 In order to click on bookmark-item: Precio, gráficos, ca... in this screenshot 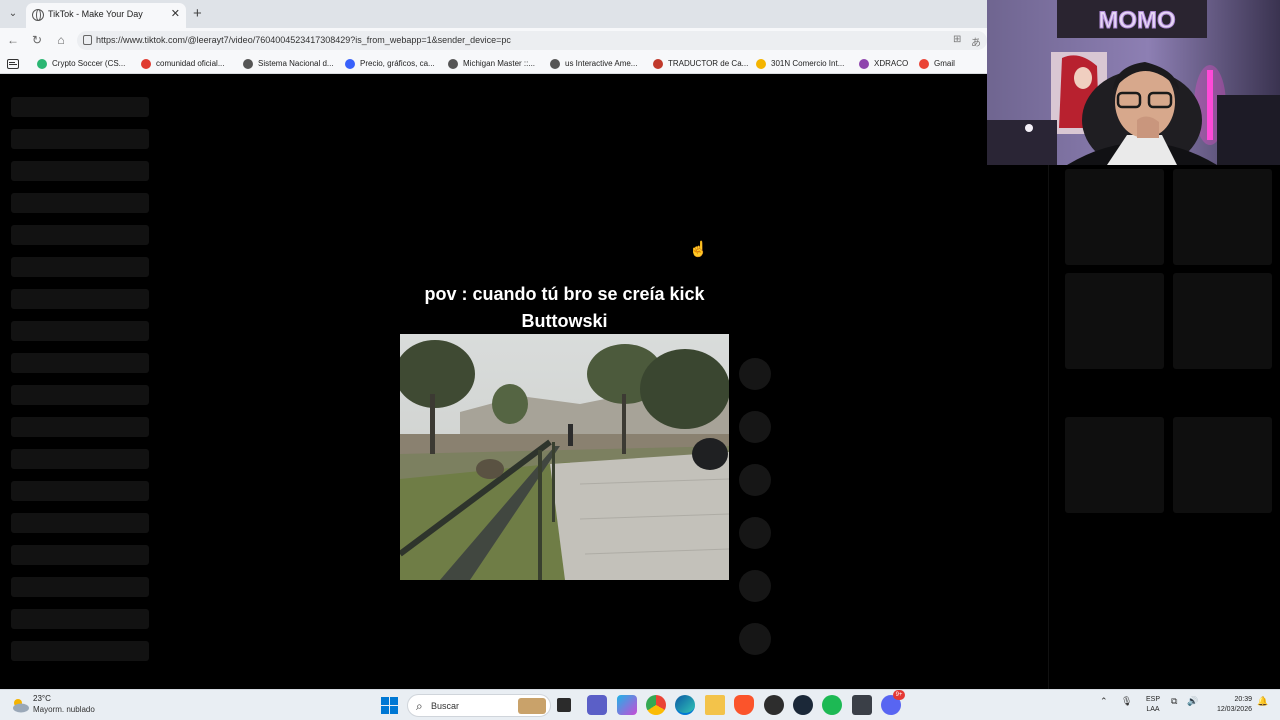, I will do `click(390, 63)`.